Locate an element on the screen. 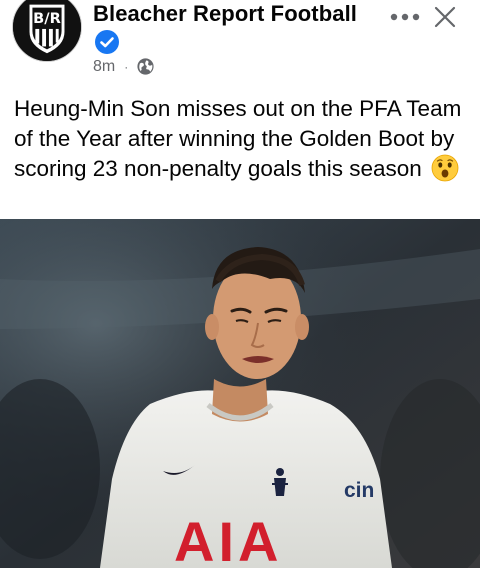  bleacher-report-logo: B/R is located at coordinates (47, 30).